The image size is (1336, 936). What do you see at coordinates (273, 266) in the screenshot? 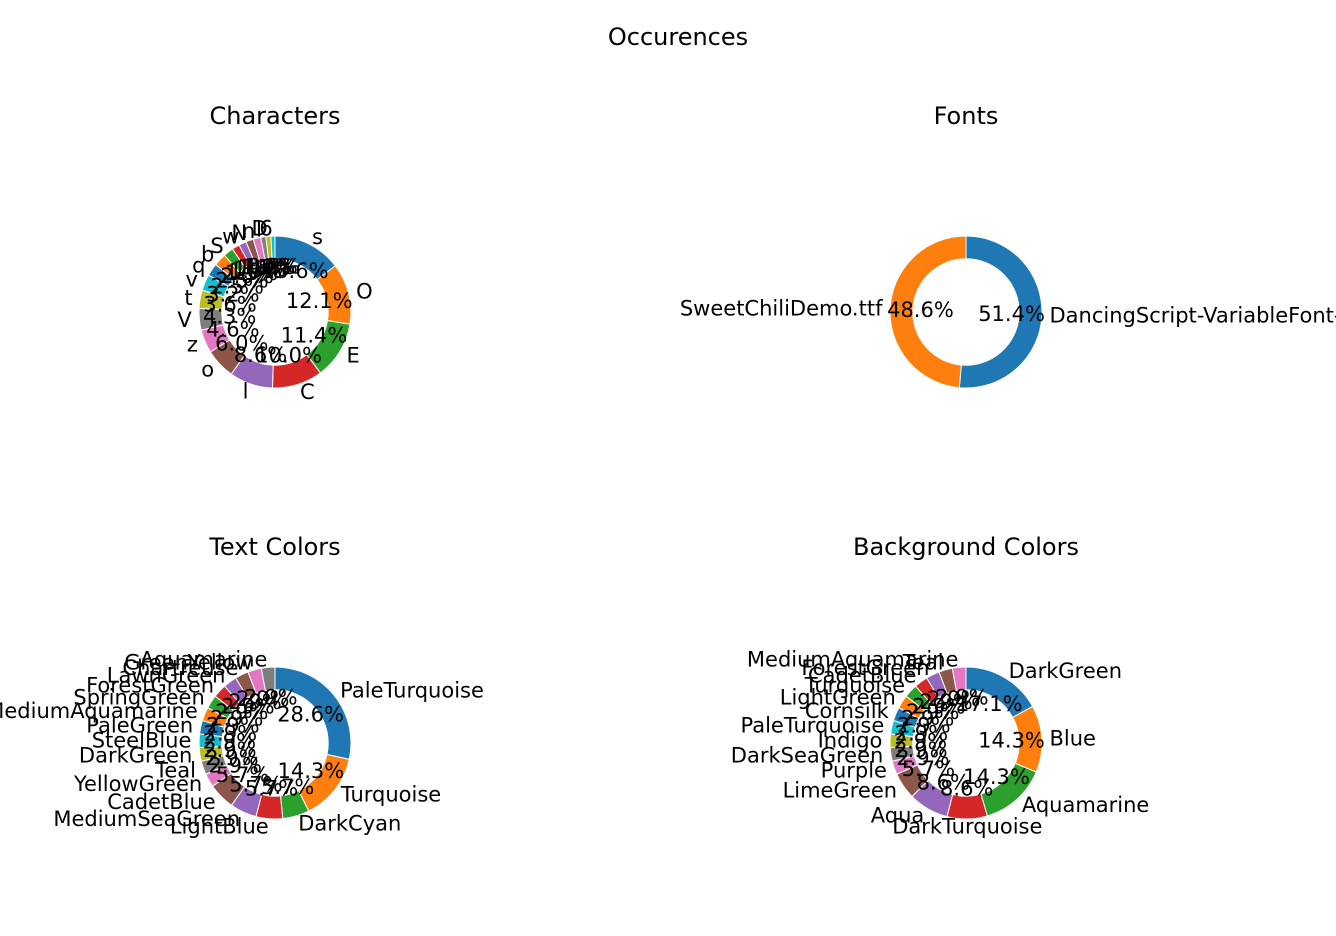
I see `slice-percent-label: 0.8%` at bounding box center [273, 266].